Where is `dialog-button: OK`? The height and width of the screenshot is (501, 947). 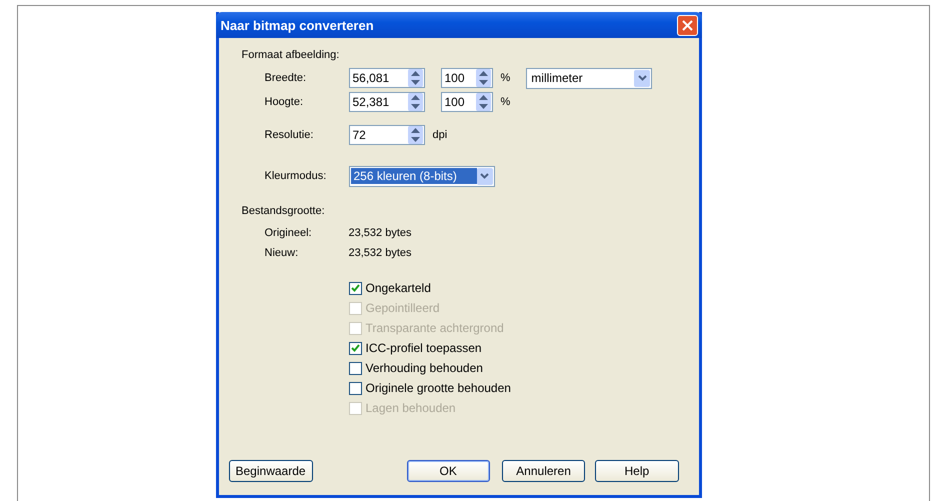 dialog-button: OK is located at coordinates (448, 471).